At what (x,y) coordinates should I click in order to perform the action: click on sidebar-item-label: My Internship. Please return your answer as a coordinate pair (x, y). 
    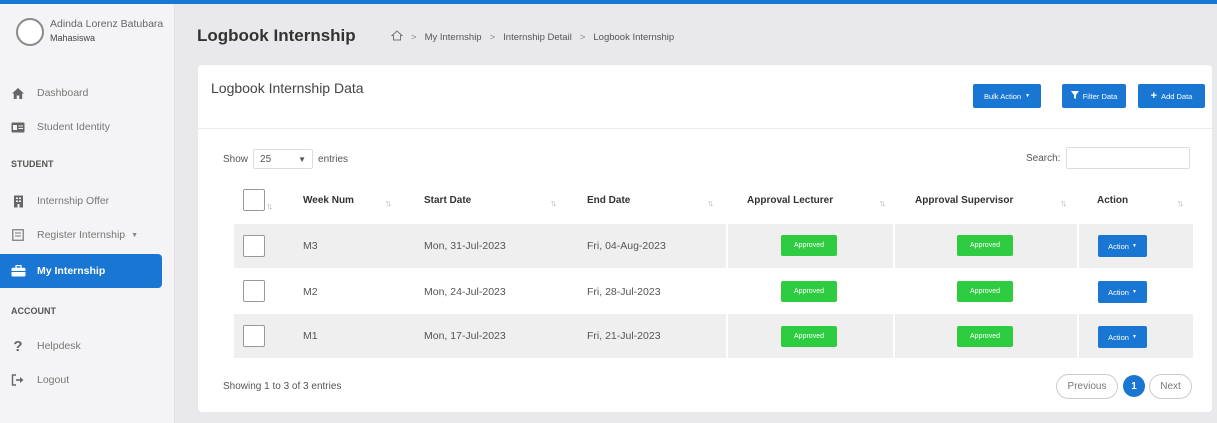
    Looking at the image, I should click on (71, 271).